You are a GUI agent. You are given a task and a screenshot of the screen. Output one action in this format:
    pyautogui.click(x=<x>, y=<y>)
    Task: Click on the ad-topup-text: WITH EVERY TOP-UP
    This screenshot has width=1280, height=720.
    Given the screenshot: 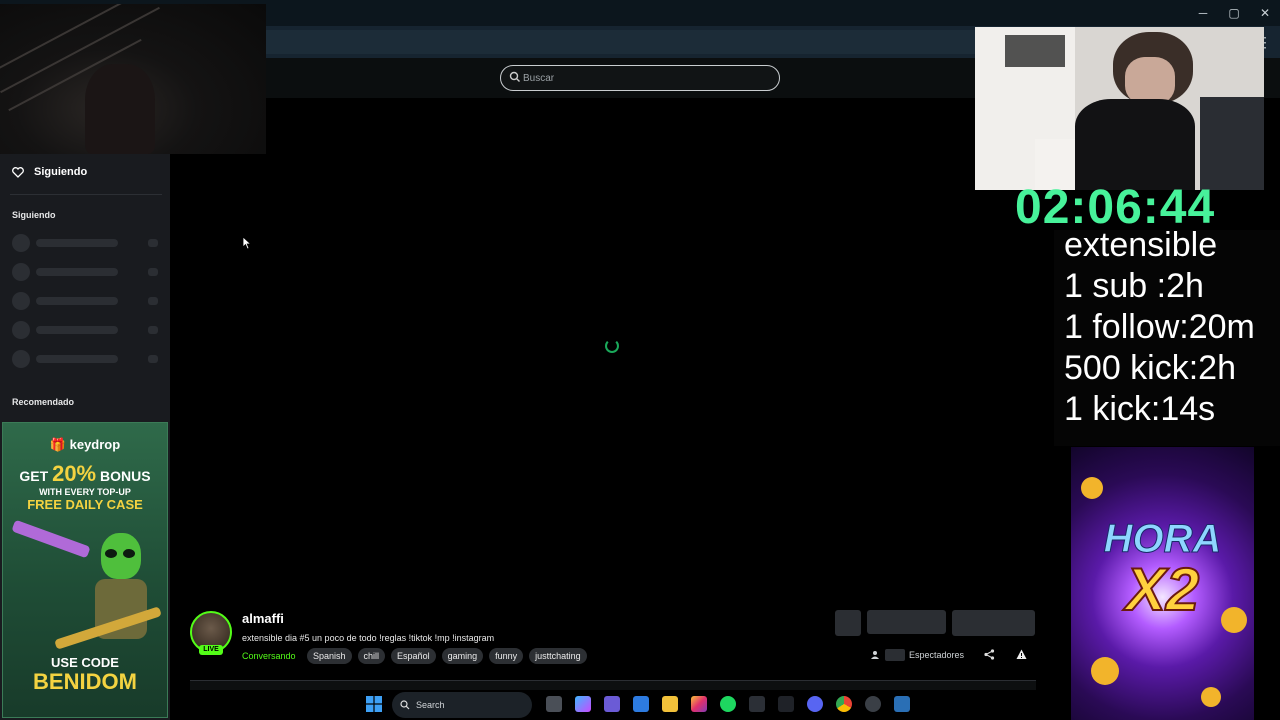 What is the action you would take?
    pyautogui.click(x=85, y=492)
    